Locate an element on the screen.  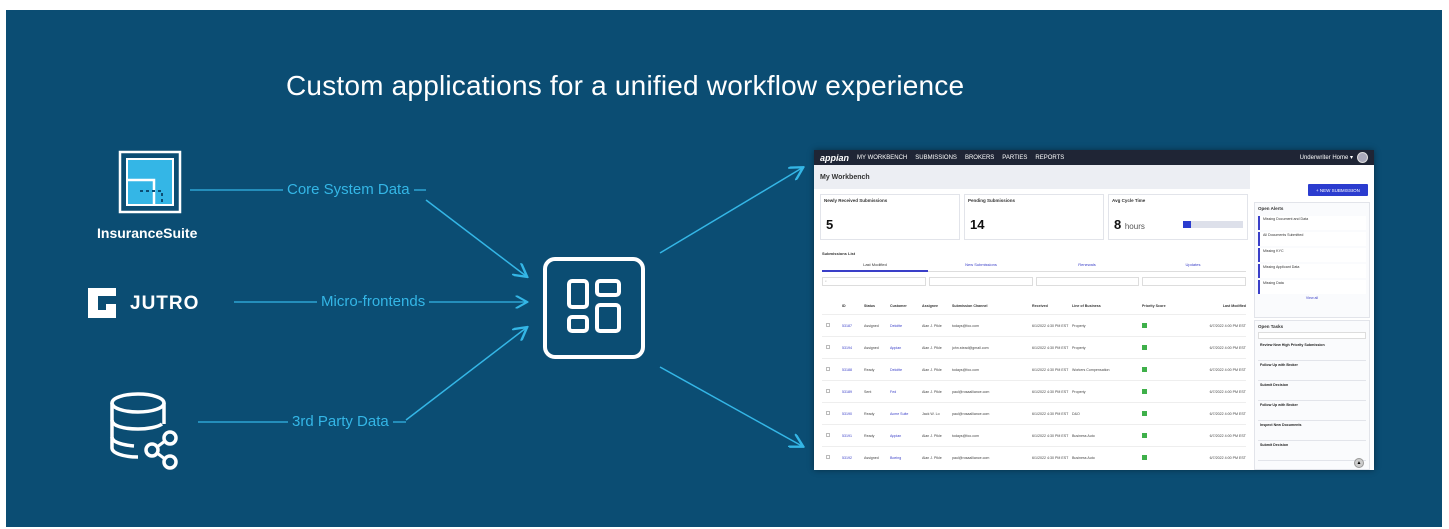
alert-item: Missing Applicant Data is located at coordinates (1312, 271).